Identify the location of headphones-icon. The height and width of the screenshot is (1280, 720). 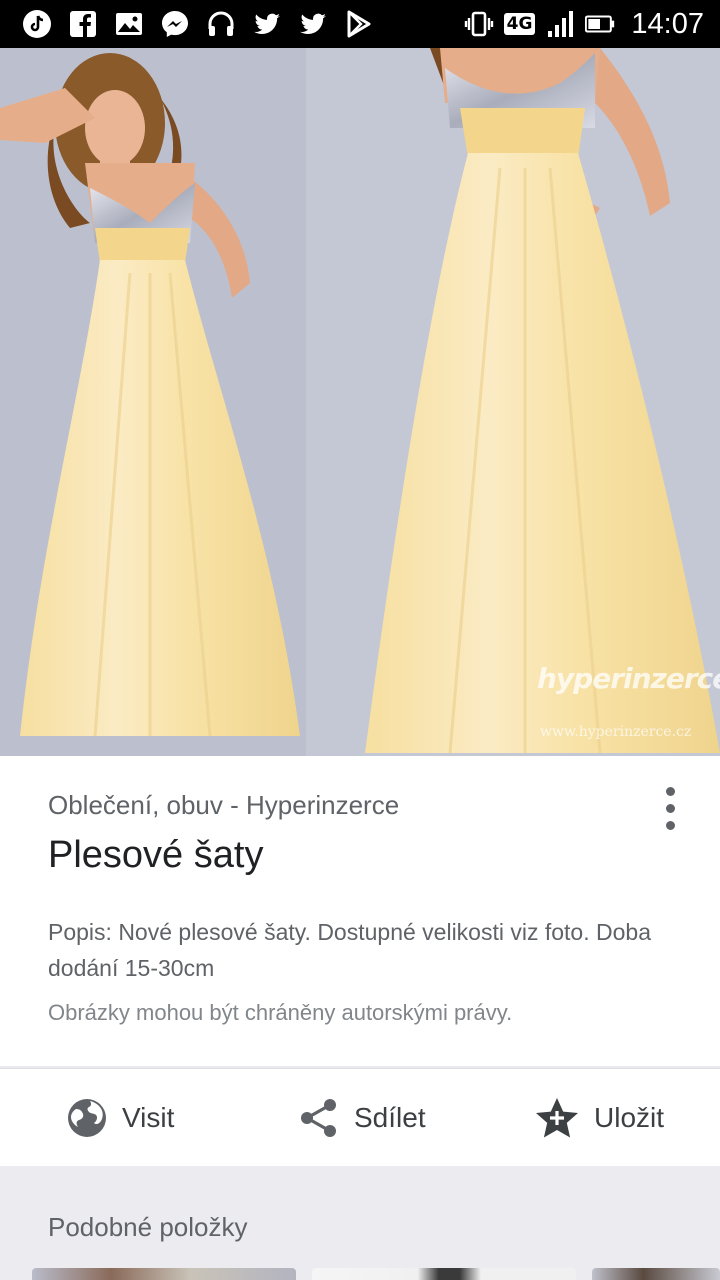
(221, 24).